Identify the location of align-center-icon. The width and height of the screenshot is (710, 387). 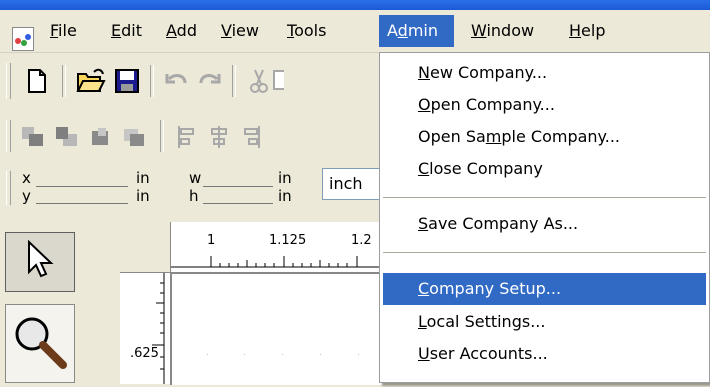
(219, 137).